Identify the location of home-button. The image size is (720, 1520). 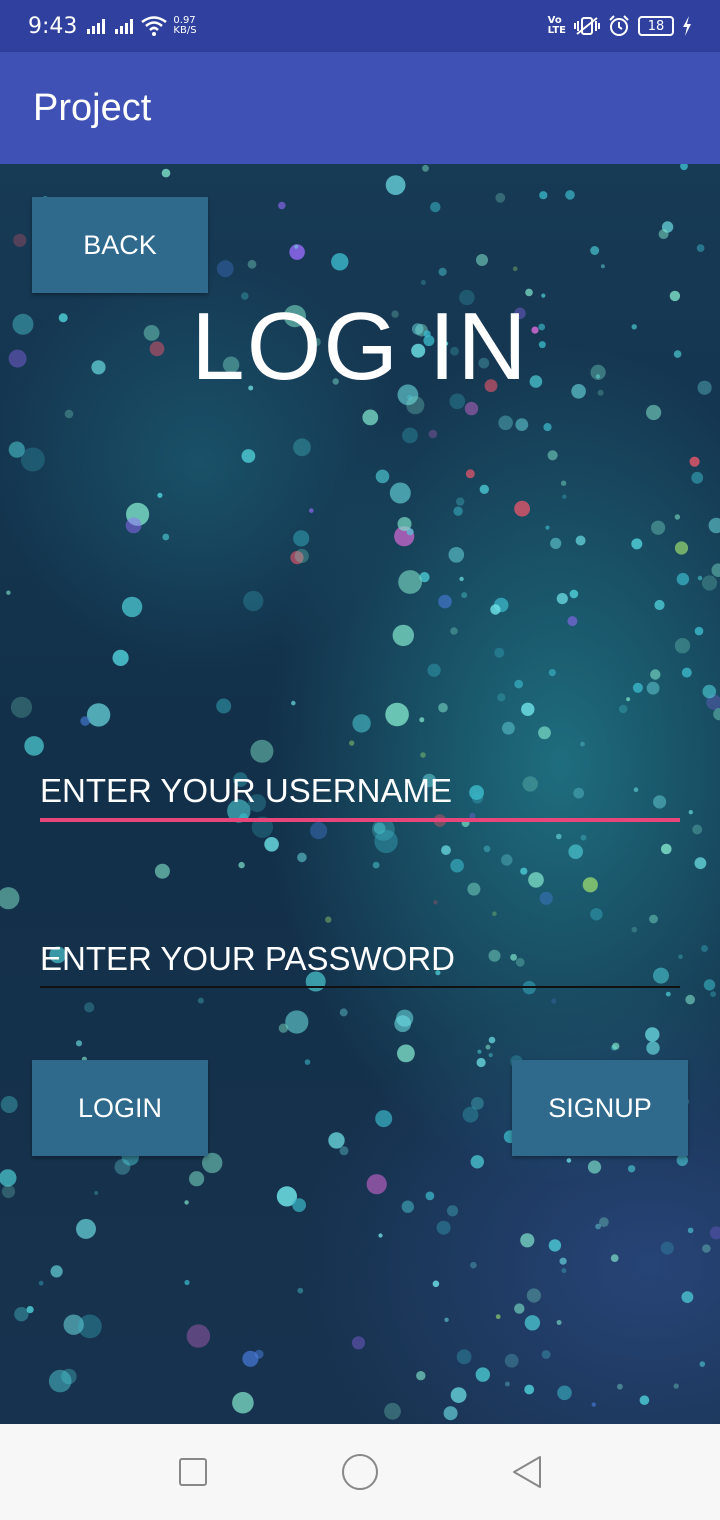
(360, 1472).